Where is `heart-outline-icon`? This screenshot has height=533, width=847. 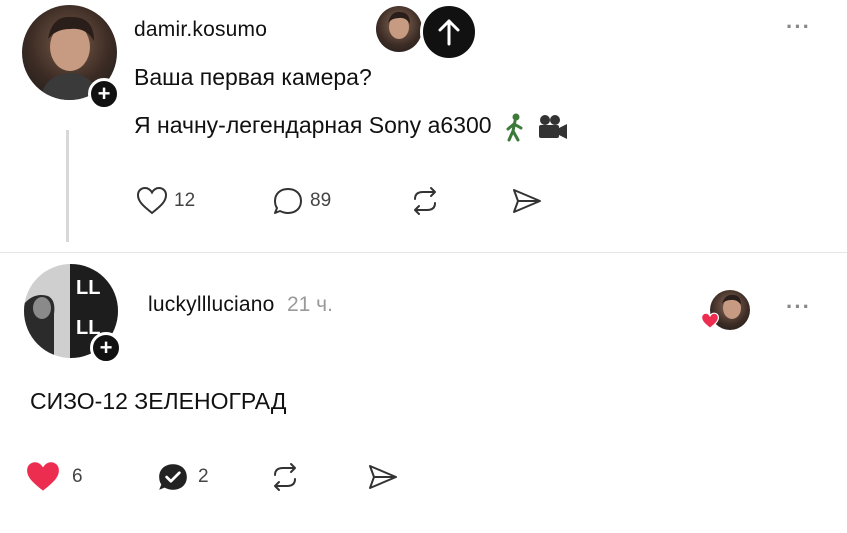 heart-outline-icon is located at coordinates (152, 200).